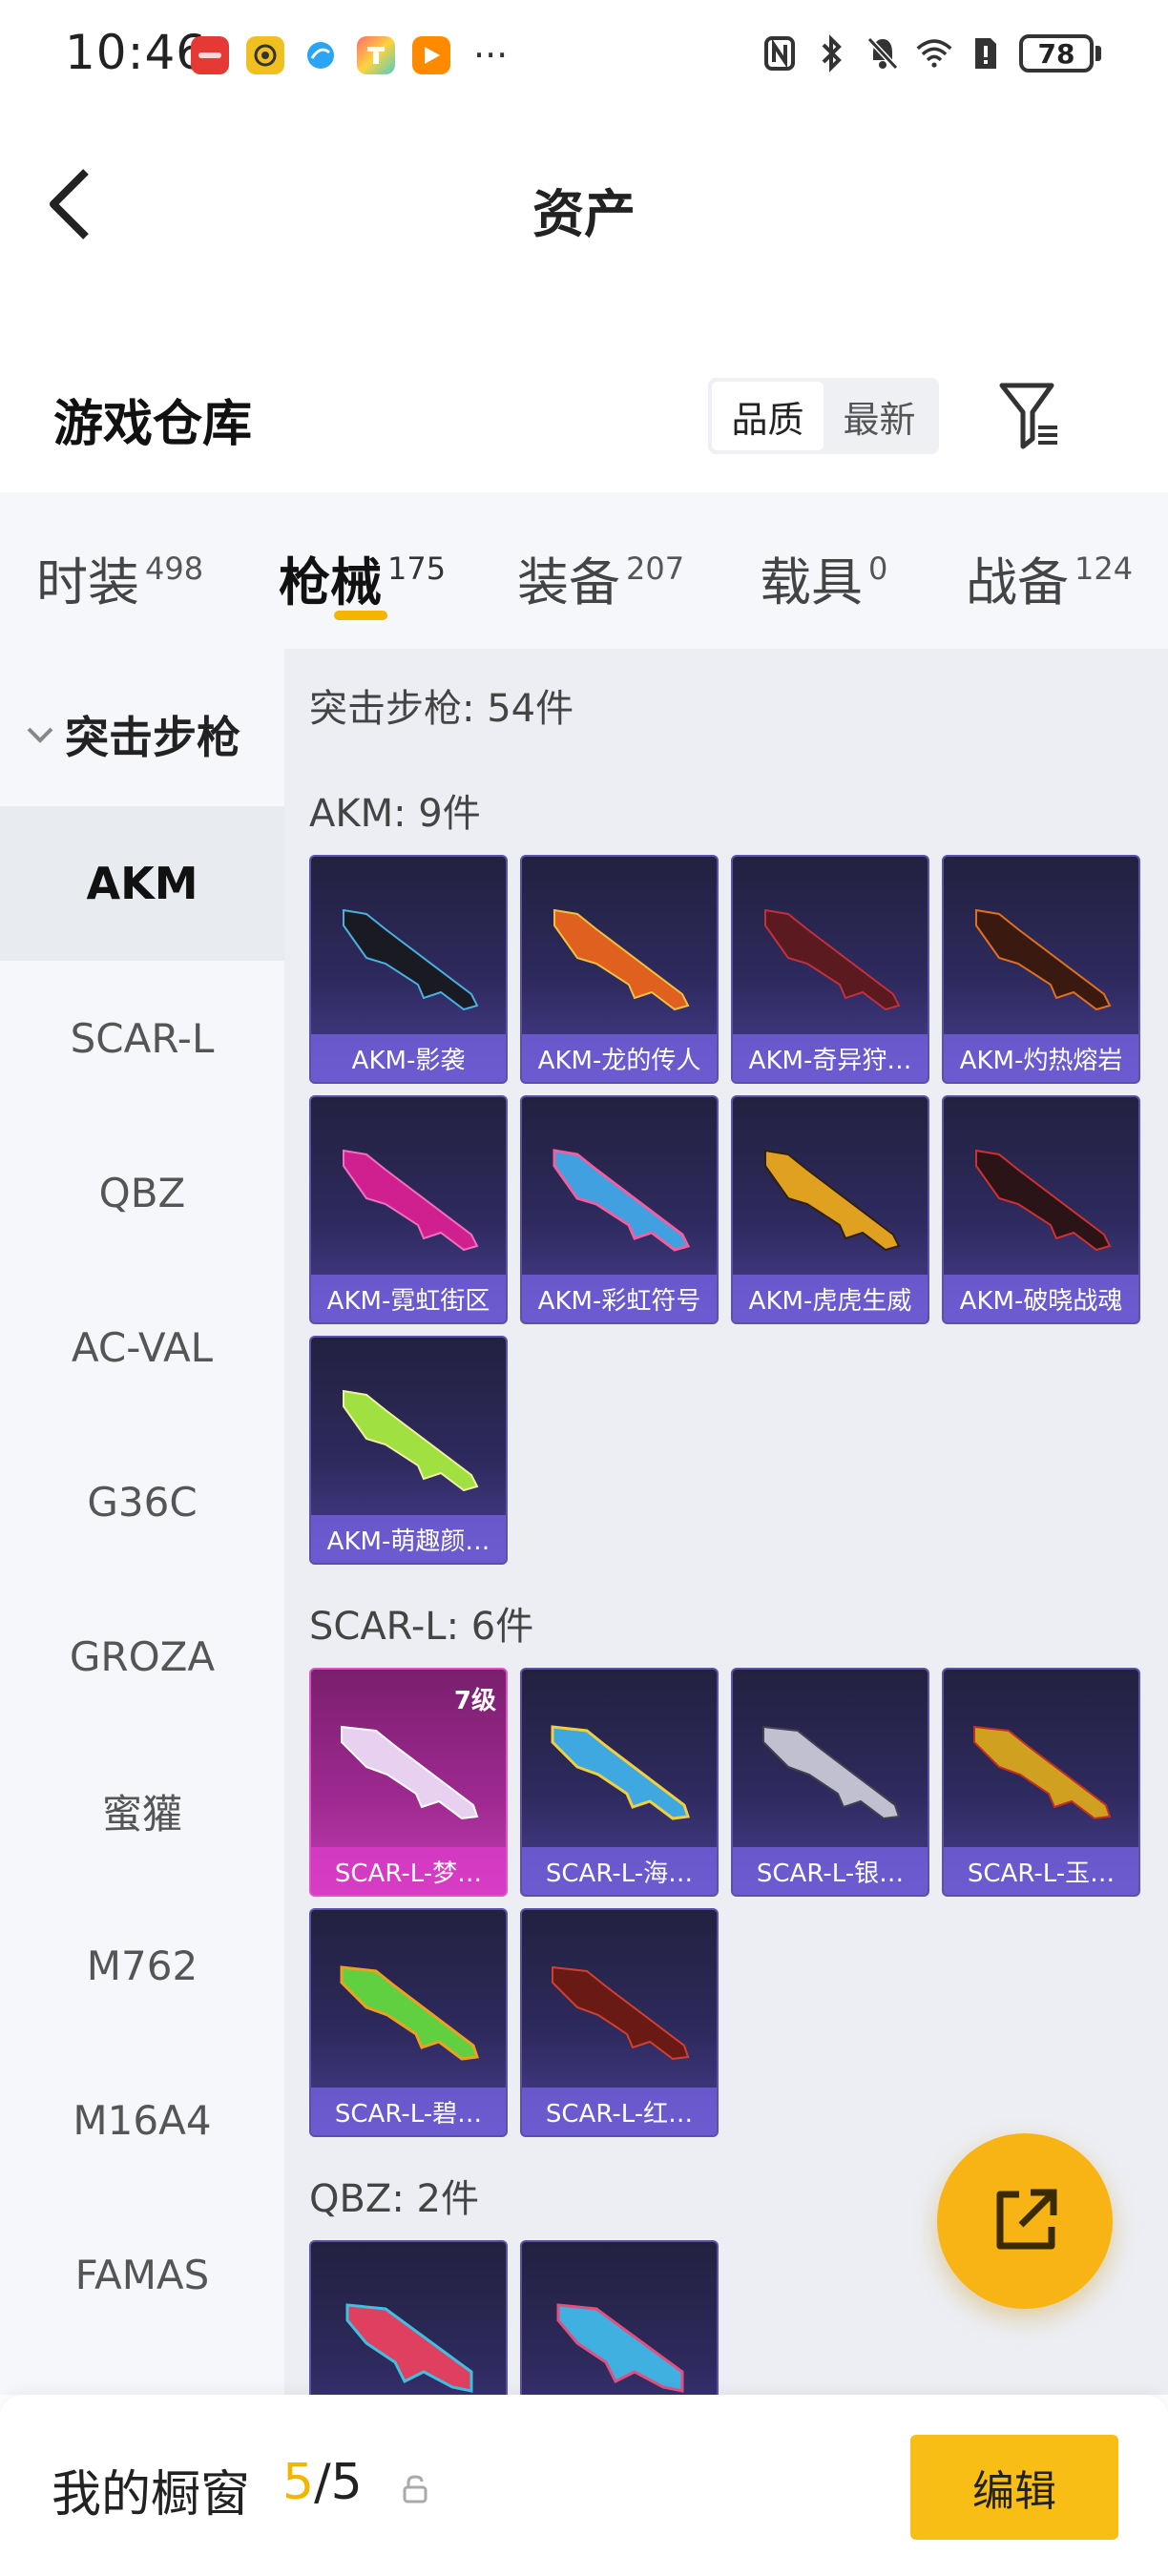 The height and width of the screenshot is (2576, 1168). I want to click on page-title: 资产, so click(584, 214).